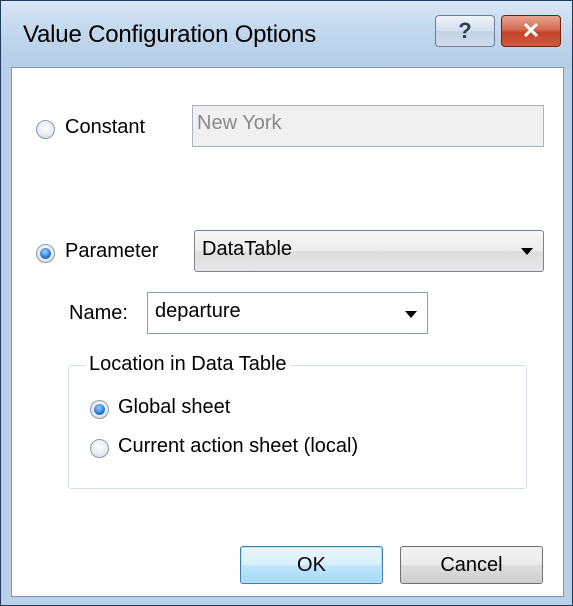  What do you see at coordinates (45, 253) in the screenshot?
I see `parameter-radio` at bounding box center [45, 253].